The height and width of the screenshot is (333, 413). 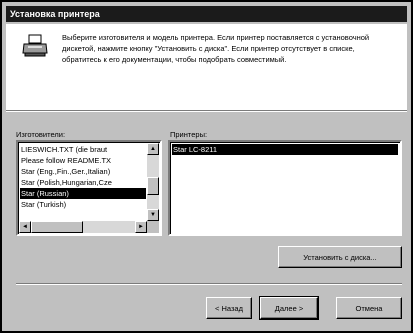 What do you see at coordinates (153, 227) in the screenshot?
I see `scroll-corner` at bounding box center [153, 227].